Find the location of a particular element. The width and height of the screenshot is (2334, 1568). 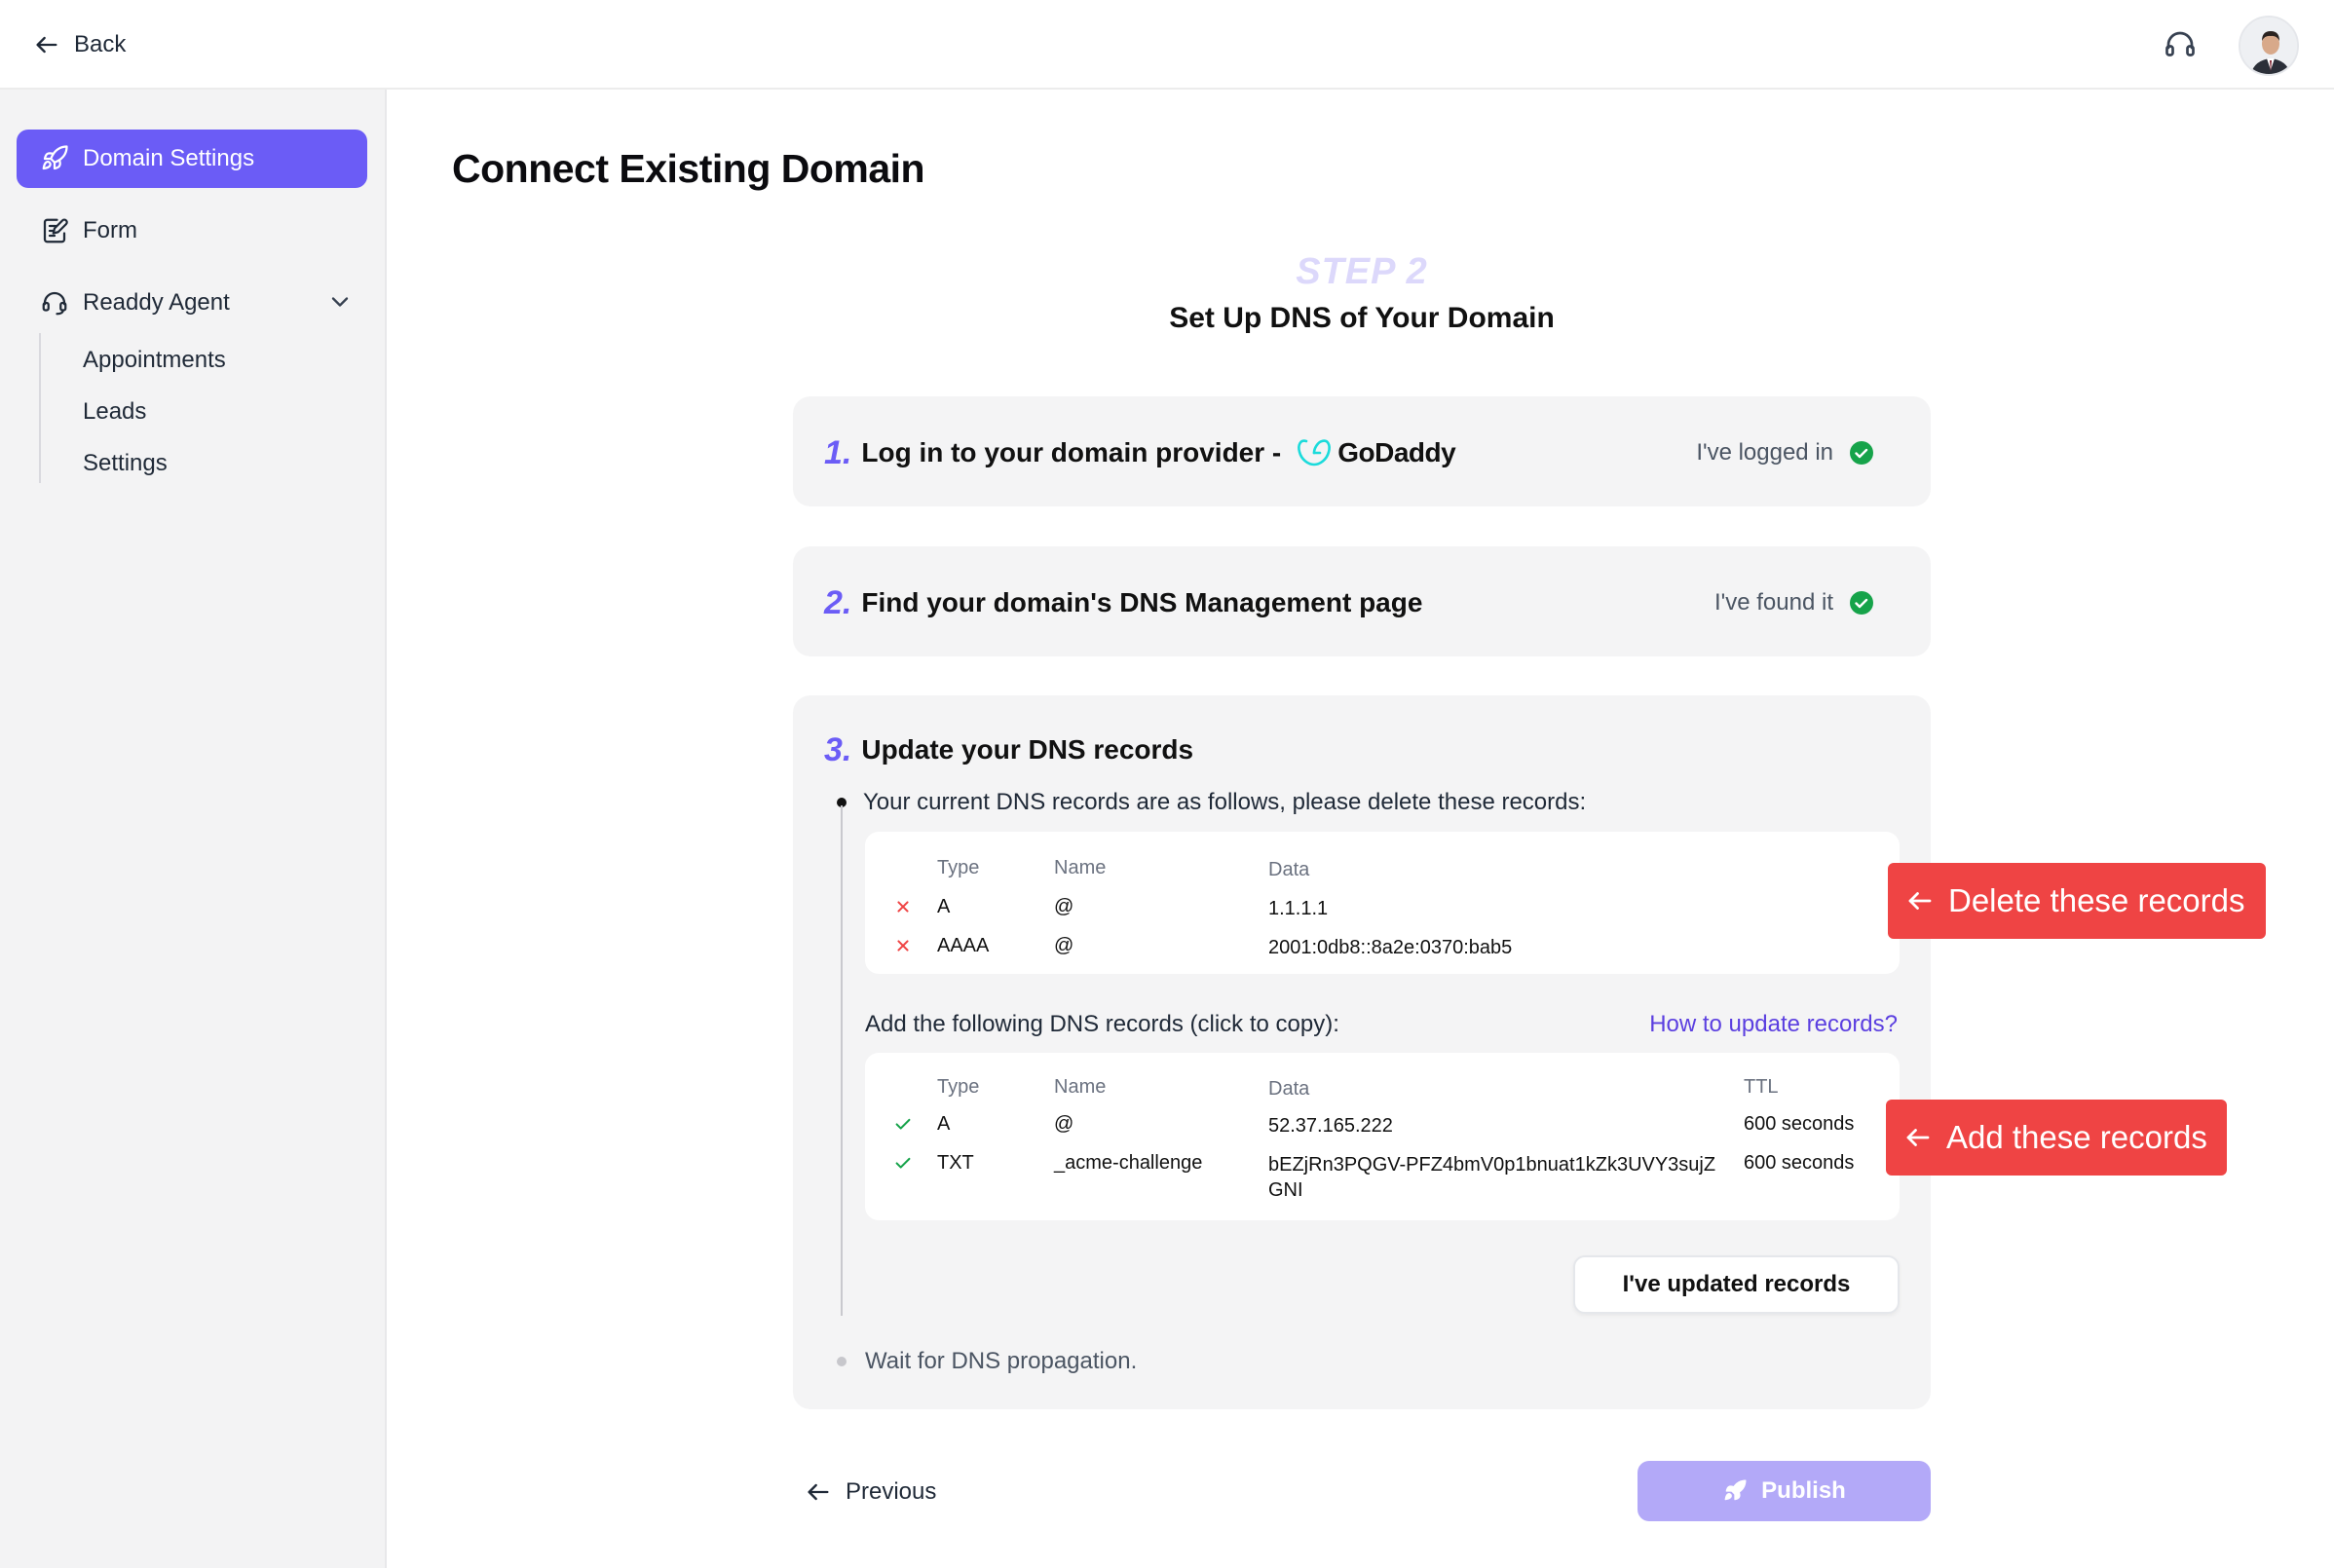

header-ttl: TTL is located at coordinates (1761, 1087).